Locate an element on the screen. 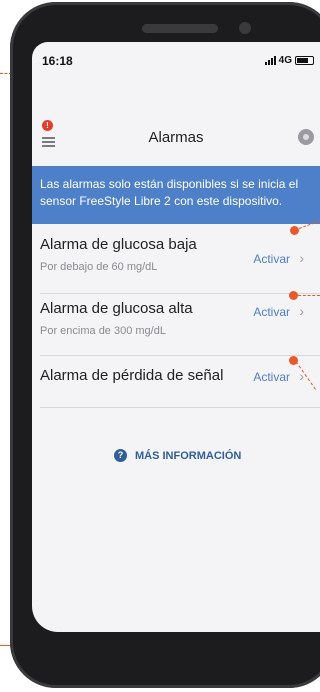 This screenshot has width=320, height=692. more-info-link: ? MÁS INFORMACIÓN is located at coordinates (177, 455).